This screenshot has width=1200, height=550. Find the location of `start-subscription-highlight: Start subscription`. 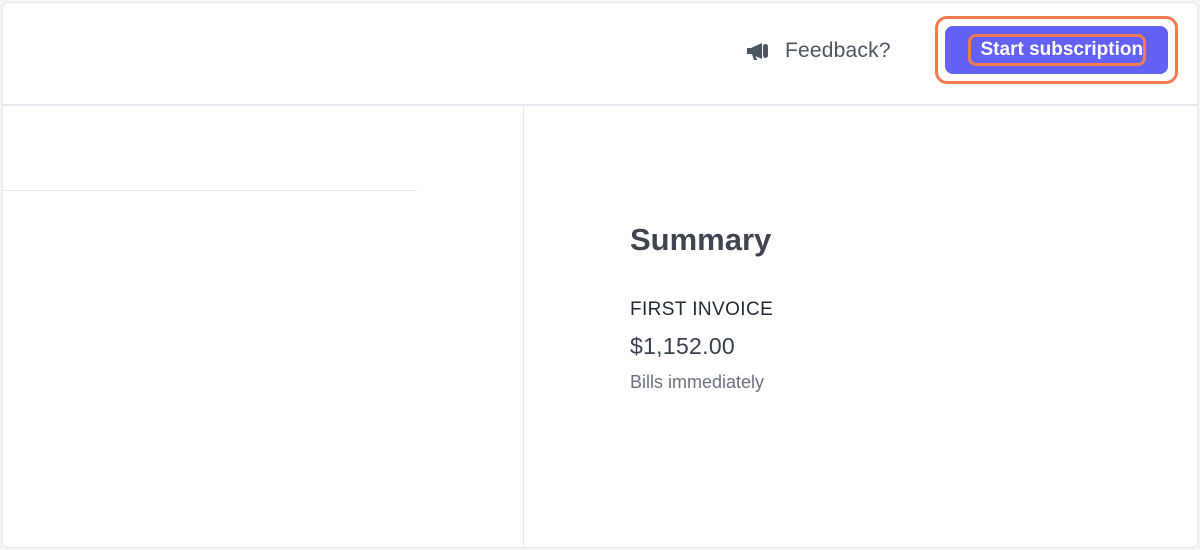

start-subscription-highlight: Start subscription is located at coordinates (1056, 50).